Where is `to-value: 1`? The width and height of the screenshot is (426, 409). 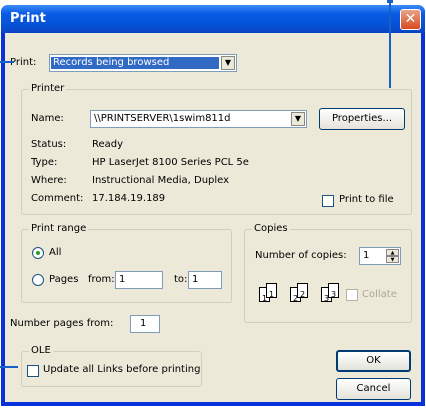 to-value: 1 is located at coordinates (195, 279).